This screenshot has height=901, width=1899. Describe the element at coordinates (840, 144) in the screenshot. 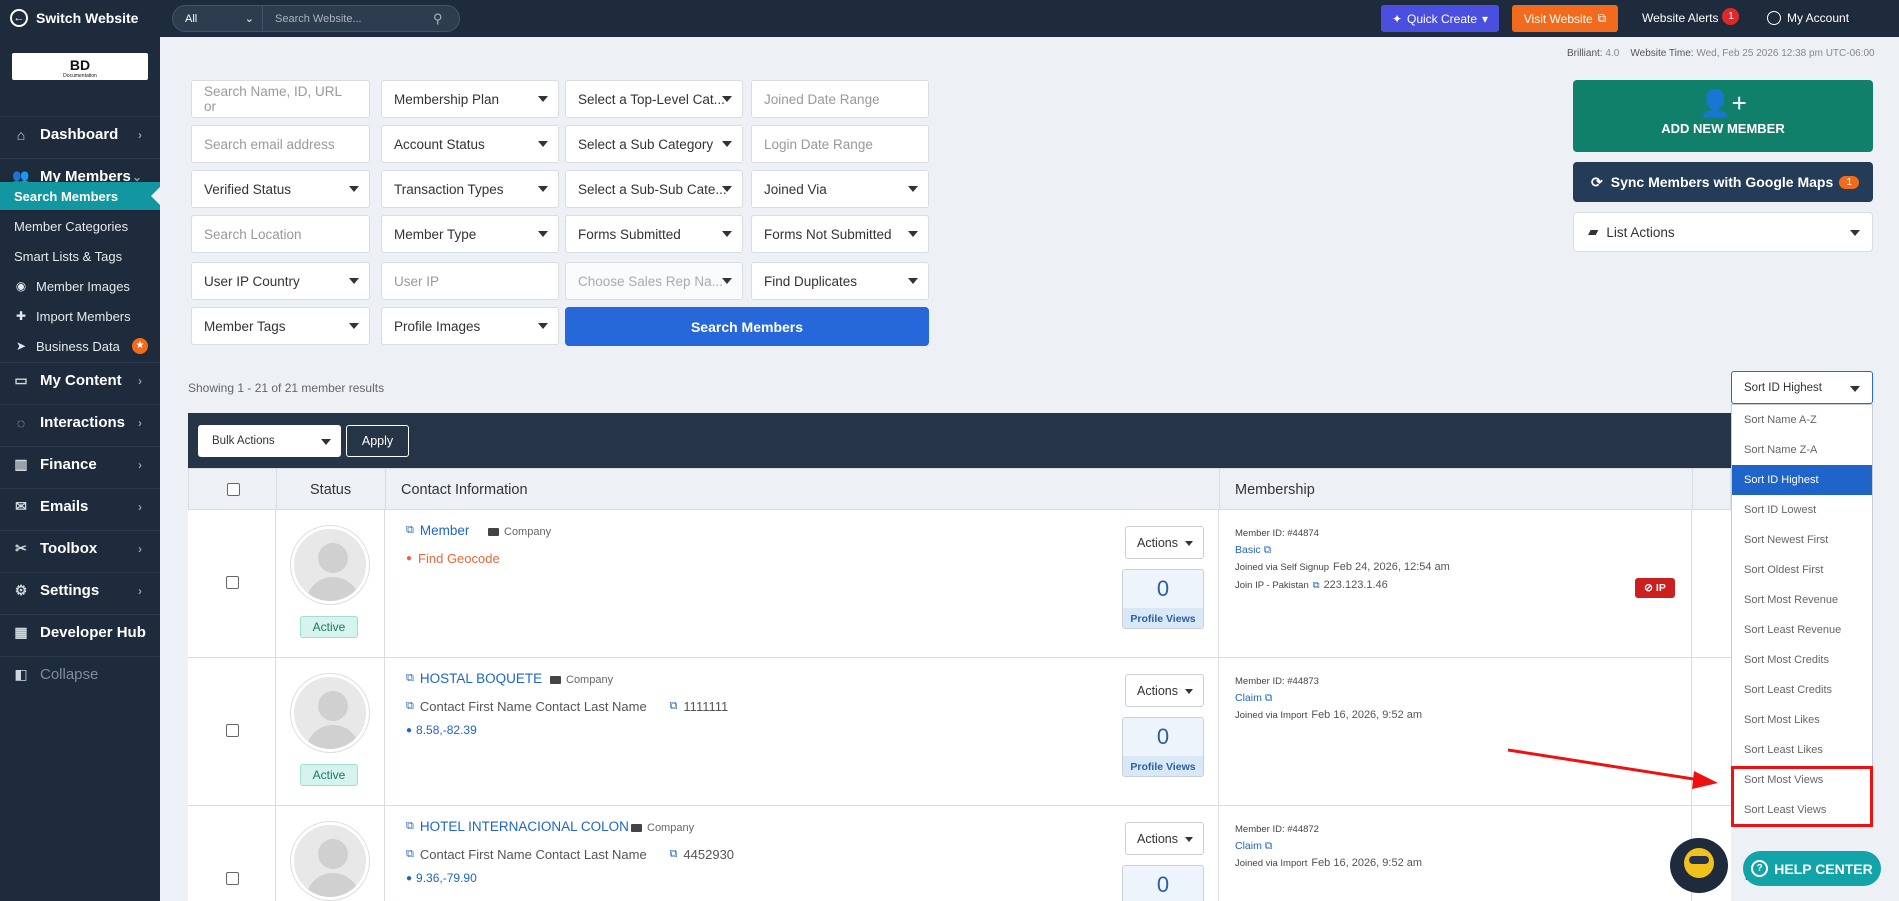

I see `login-date-range-input: Login Date Range` at that location.